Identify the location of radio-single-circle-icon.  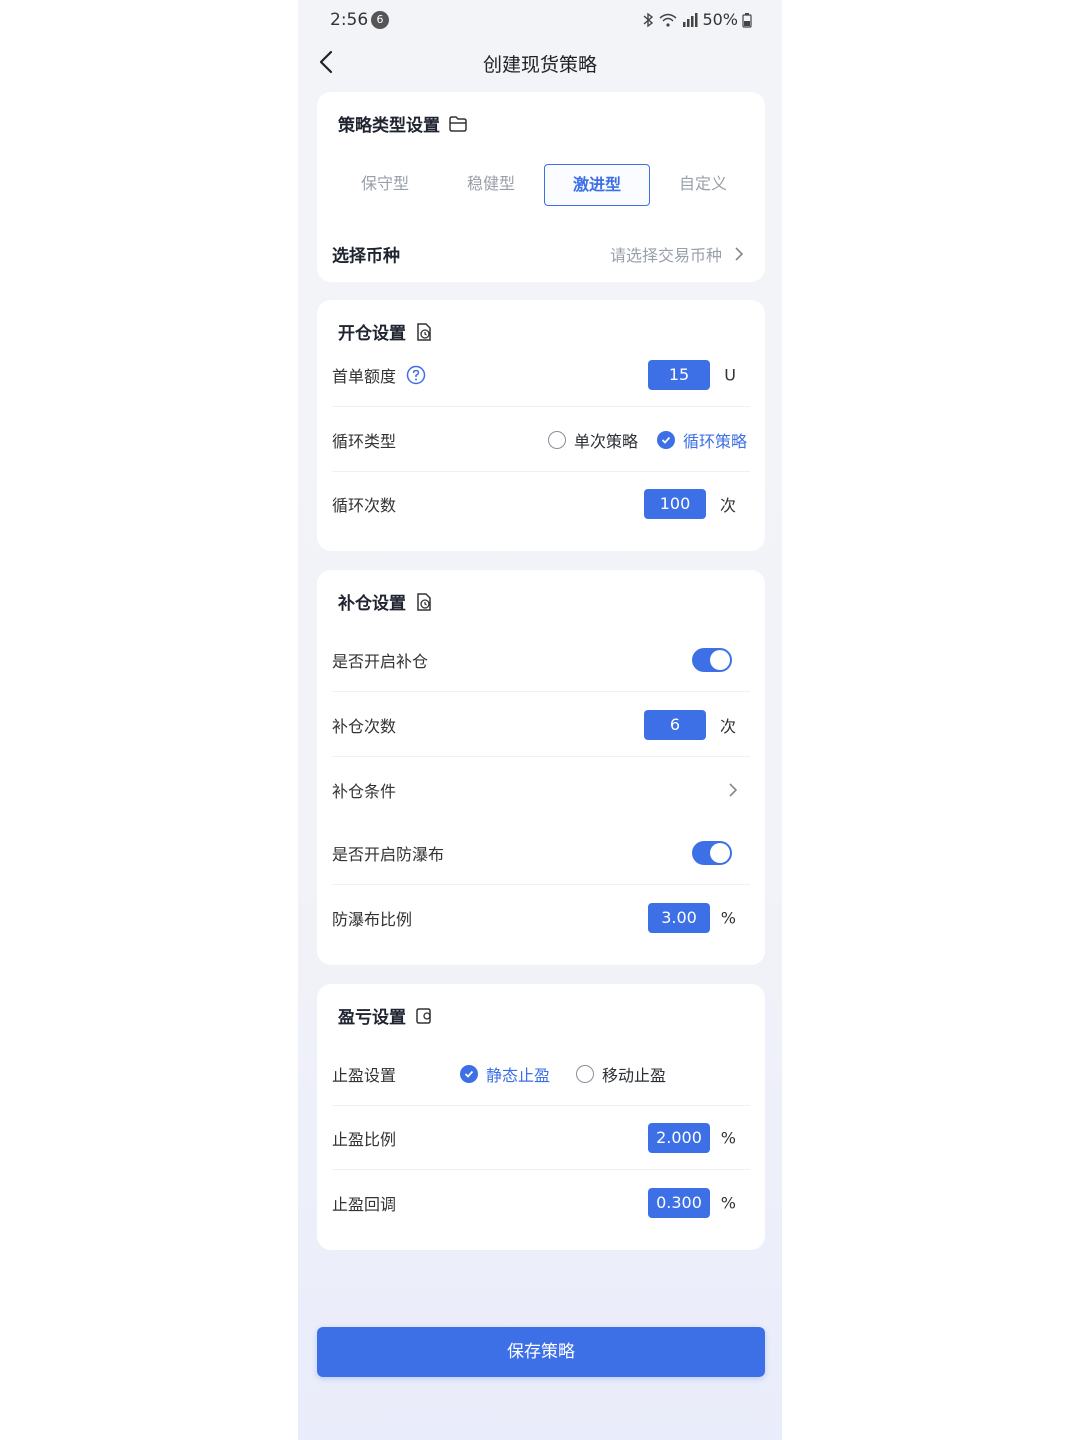
(557, 439).